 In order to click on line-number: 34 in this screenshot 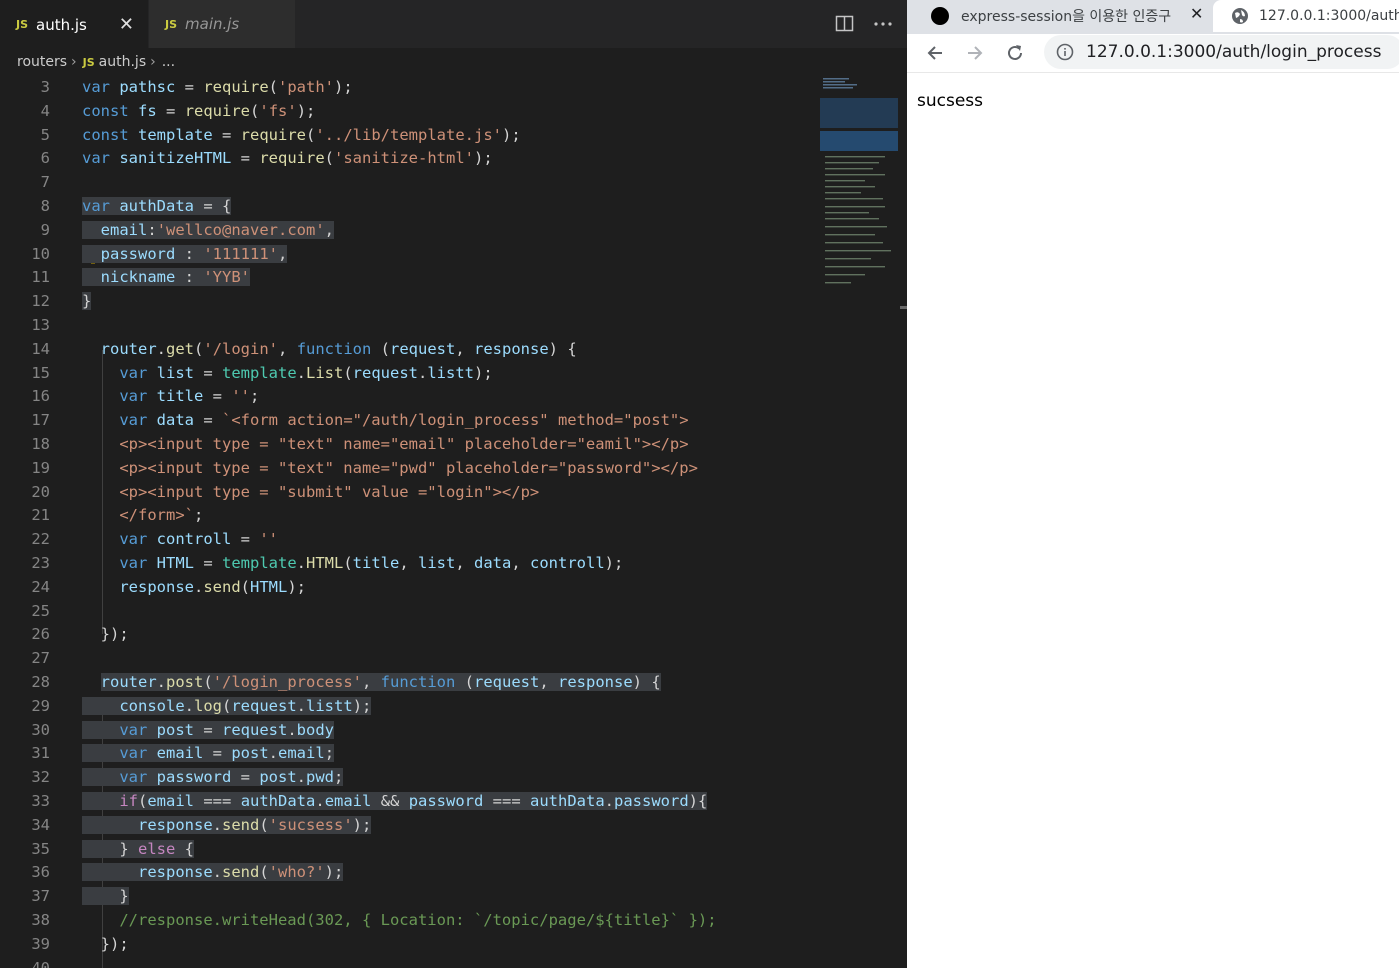, I will do `click(40, 824)`.